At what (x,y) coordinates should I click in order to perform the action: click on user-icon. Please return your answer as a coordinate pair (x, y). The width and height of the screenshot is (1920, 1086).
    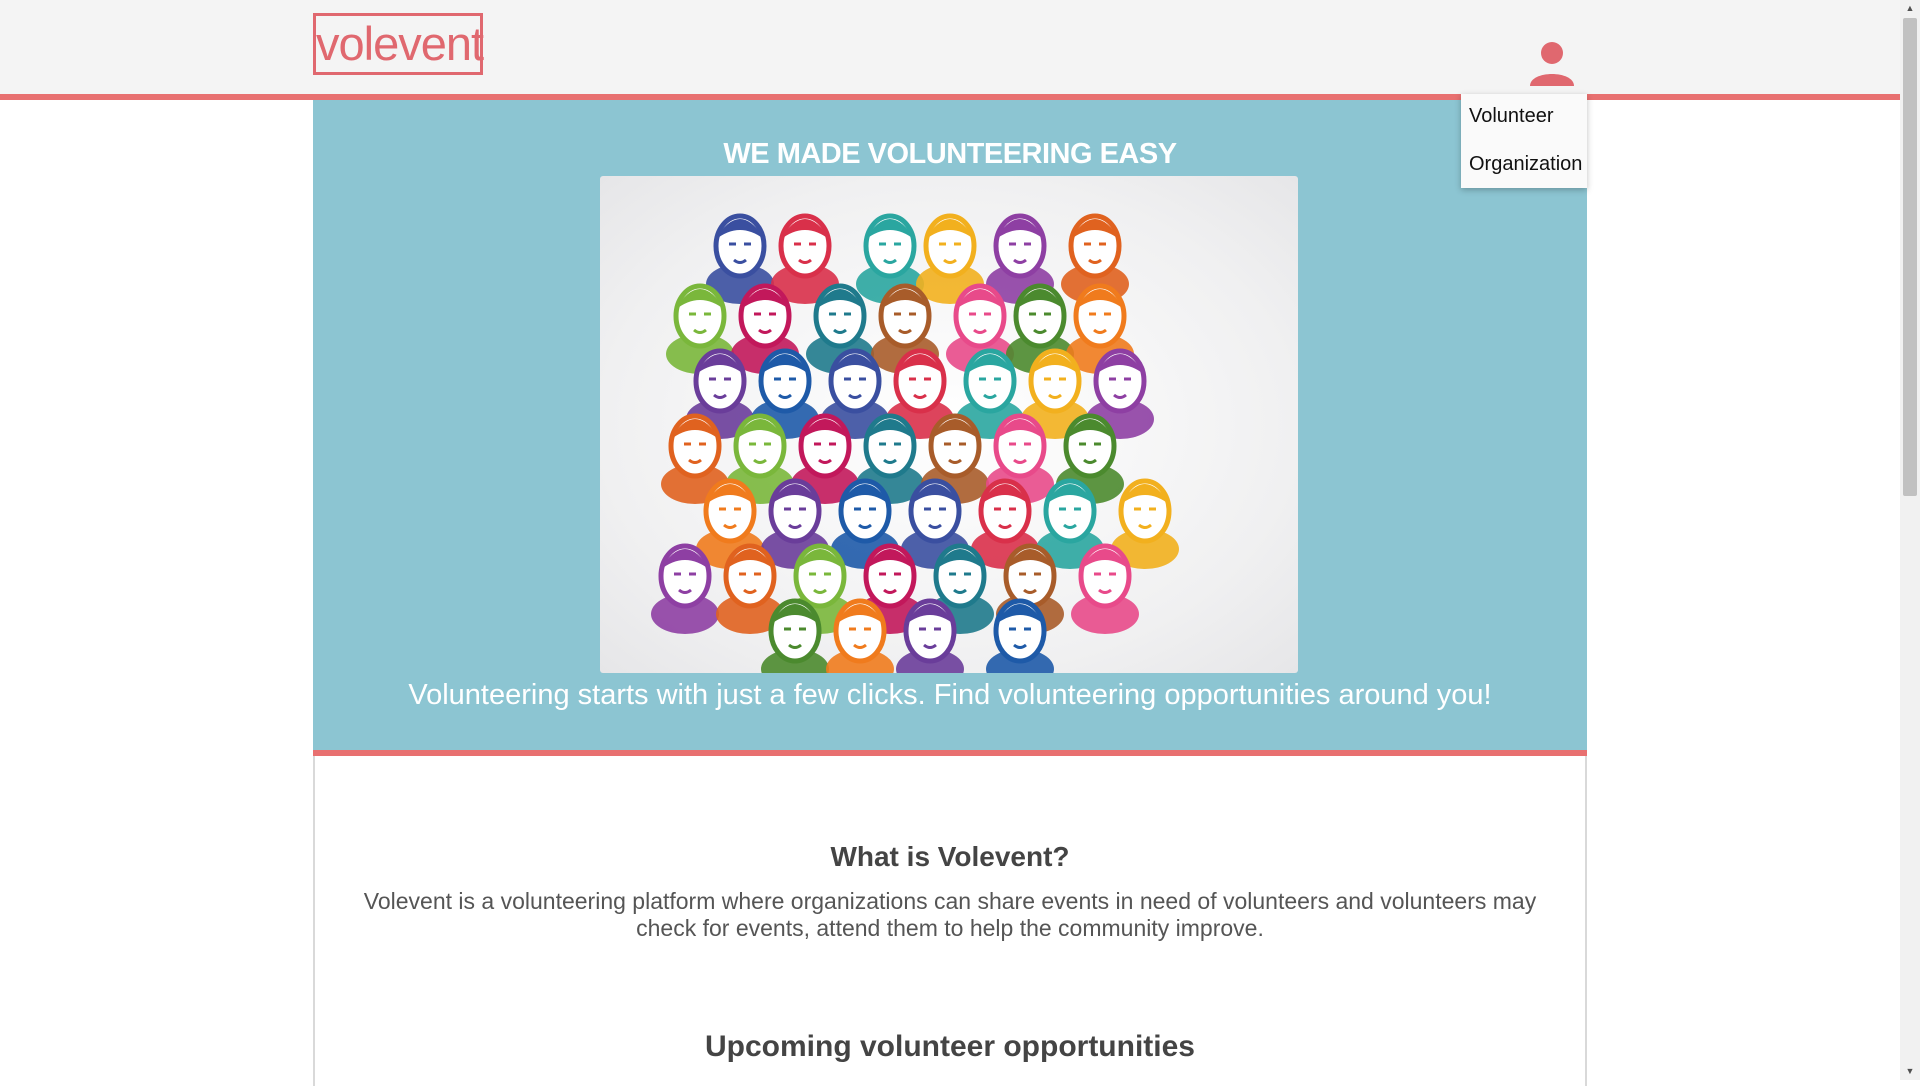
    Looking at the image, I should click on (1552, 63).